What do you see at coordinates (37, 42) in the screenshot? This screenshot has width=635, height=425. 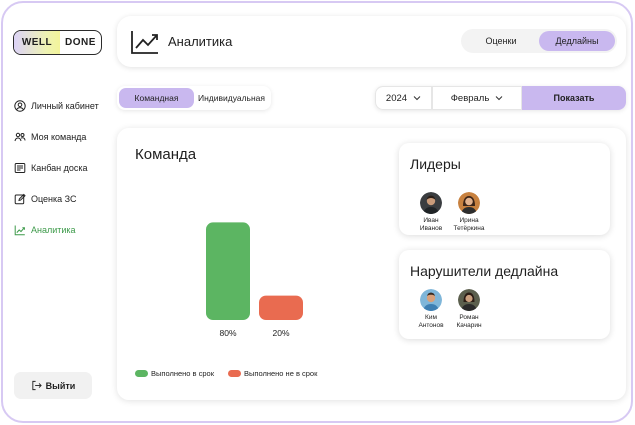 I see `logo-part-well: WELL` at bounding box center [37, 42].